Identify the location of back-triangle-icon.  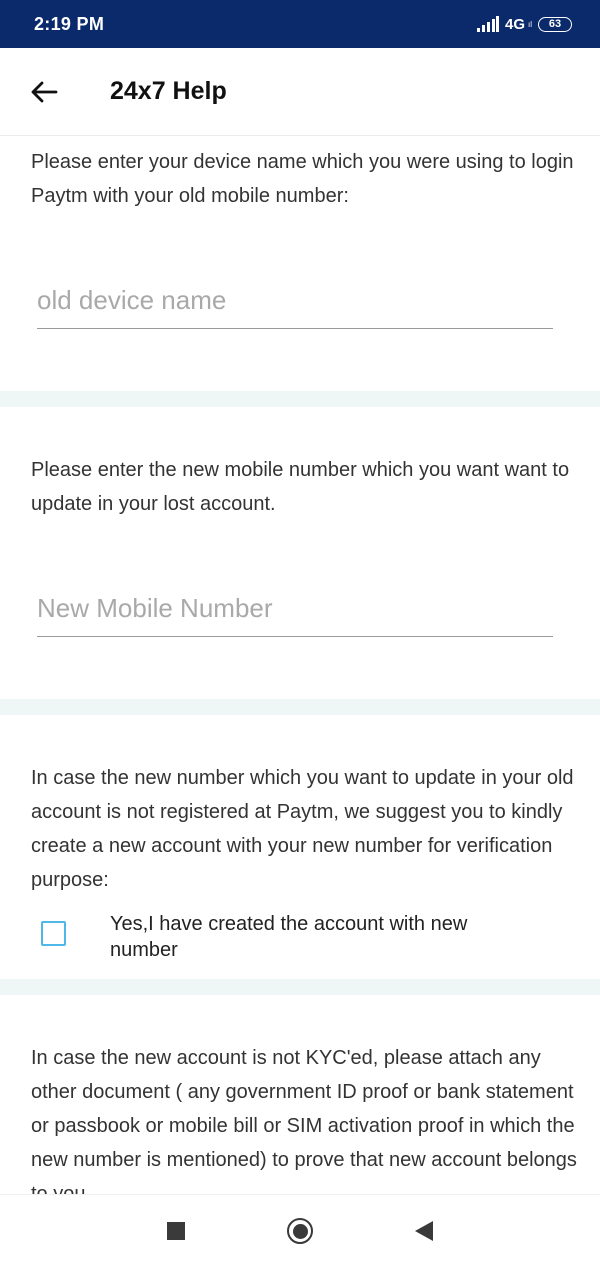
(424, 1231).